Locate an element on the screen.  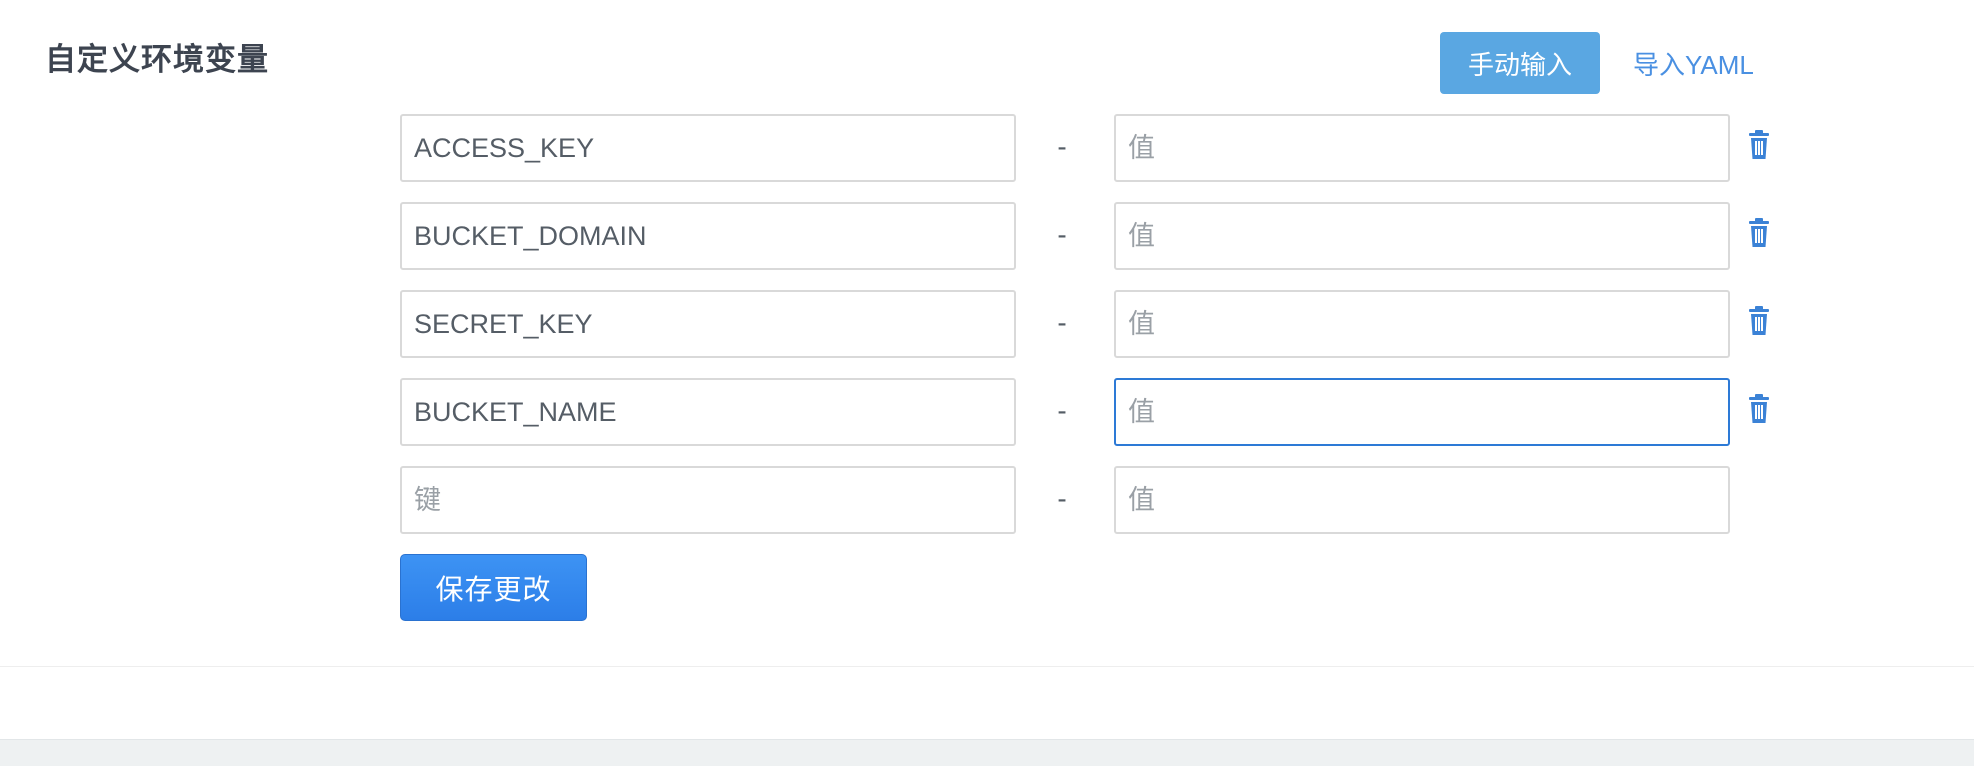
section-title: 自定义环境变量 is located at coordinates (157, 59).